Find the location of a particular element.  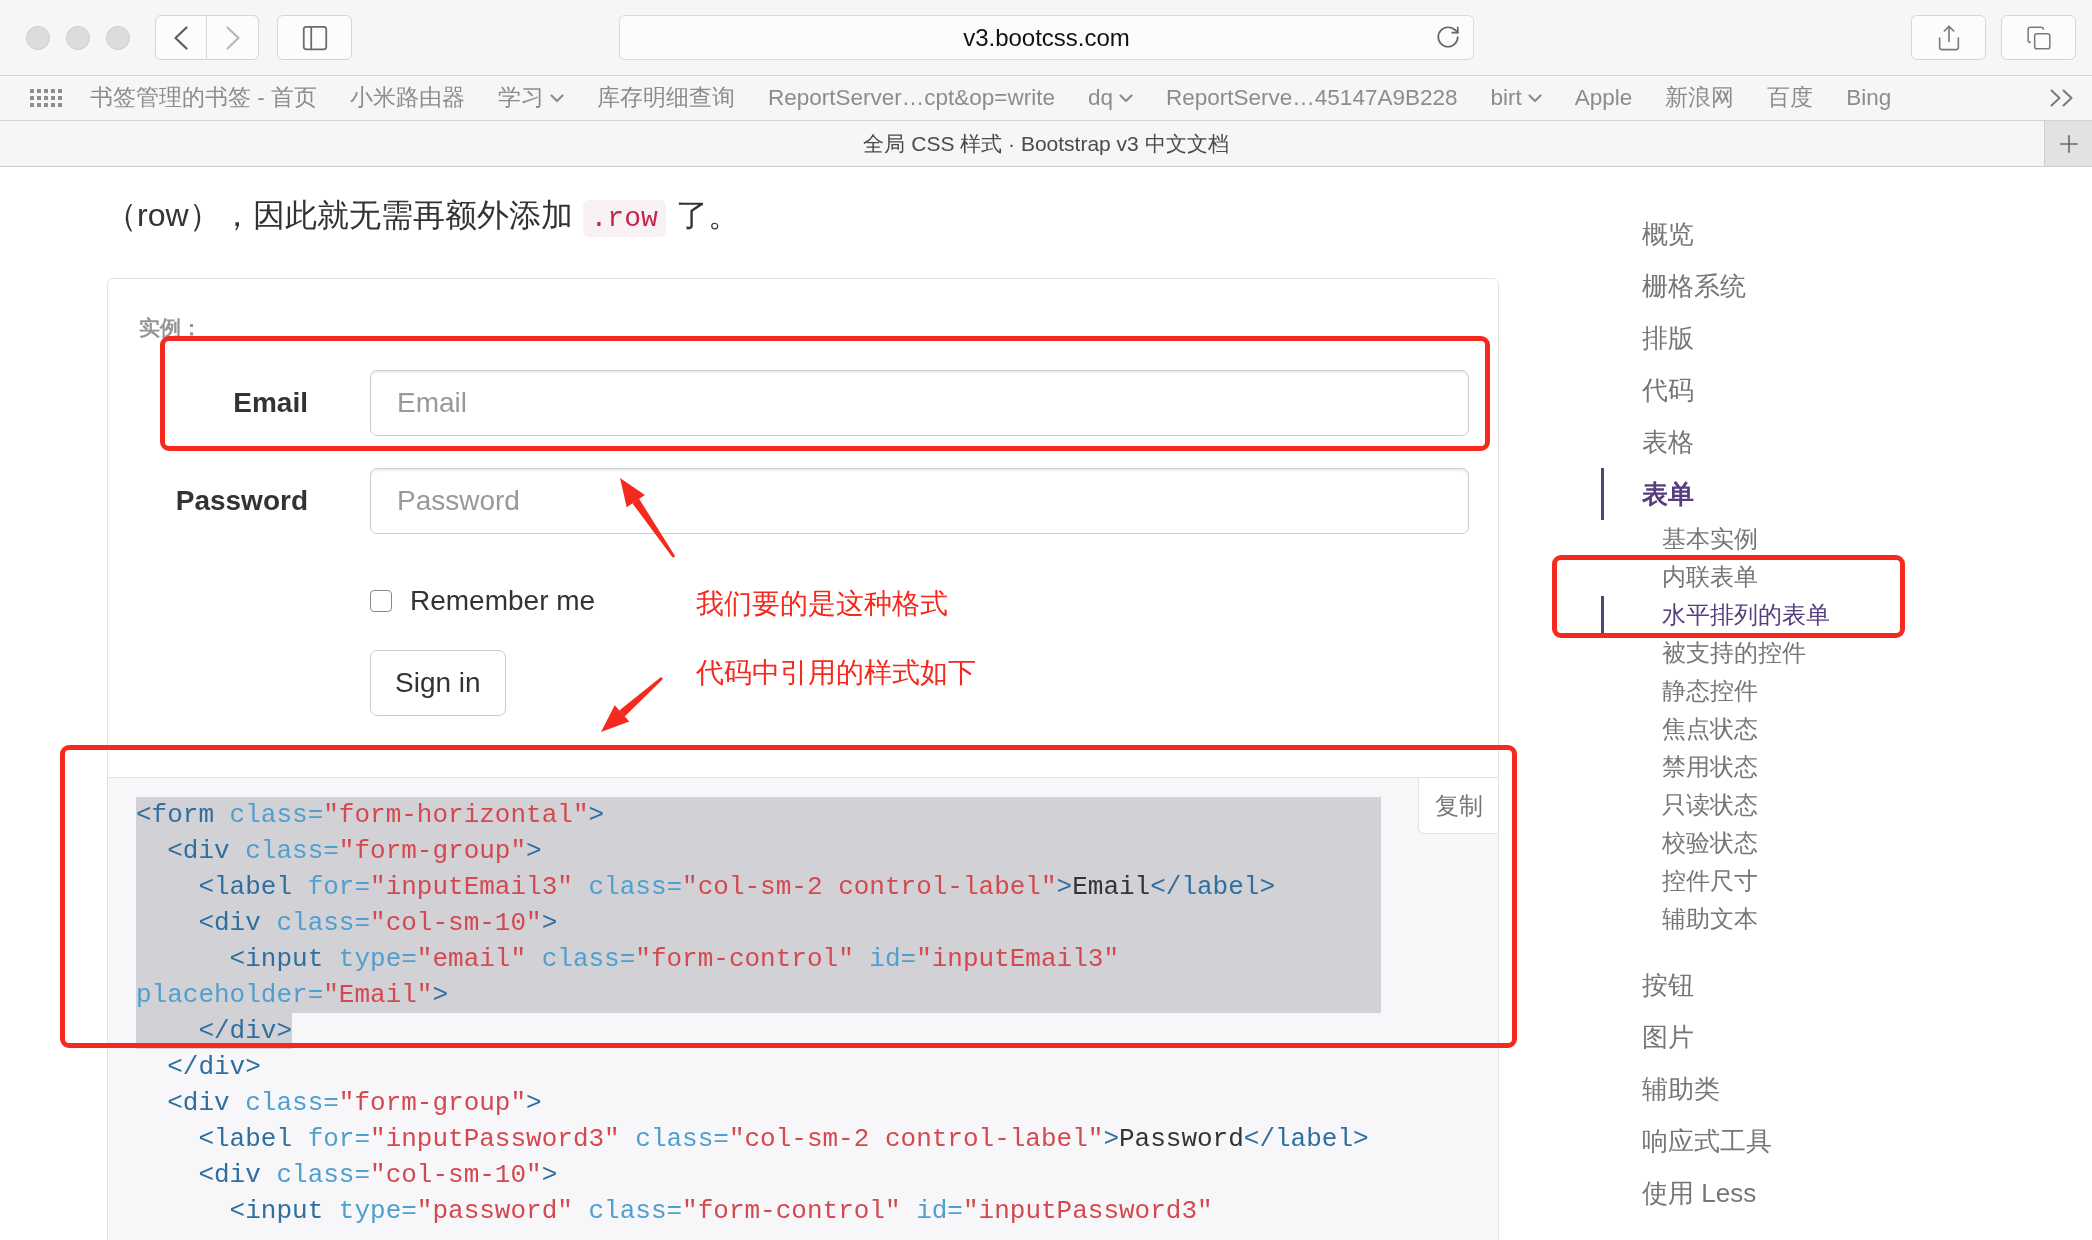

sidebar-link: 使用 Less is located at coordinates (1679, 1193).